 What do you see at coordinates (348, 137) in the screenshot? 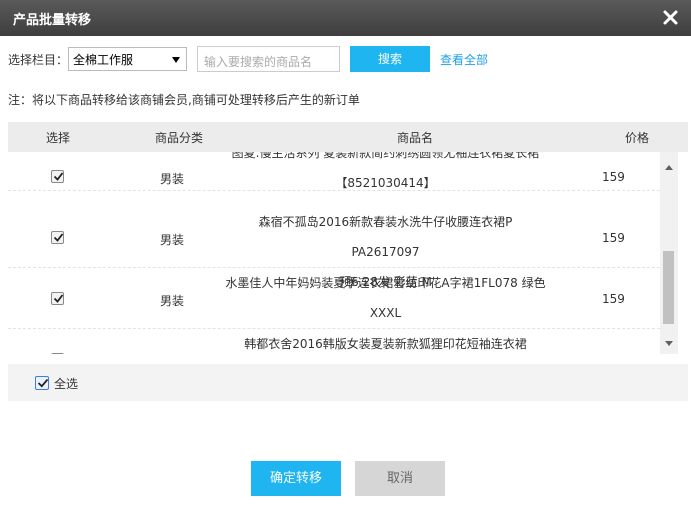
I see `table-header: 选择 商品分类 商品名 价格` at bounding box center [348, 137].